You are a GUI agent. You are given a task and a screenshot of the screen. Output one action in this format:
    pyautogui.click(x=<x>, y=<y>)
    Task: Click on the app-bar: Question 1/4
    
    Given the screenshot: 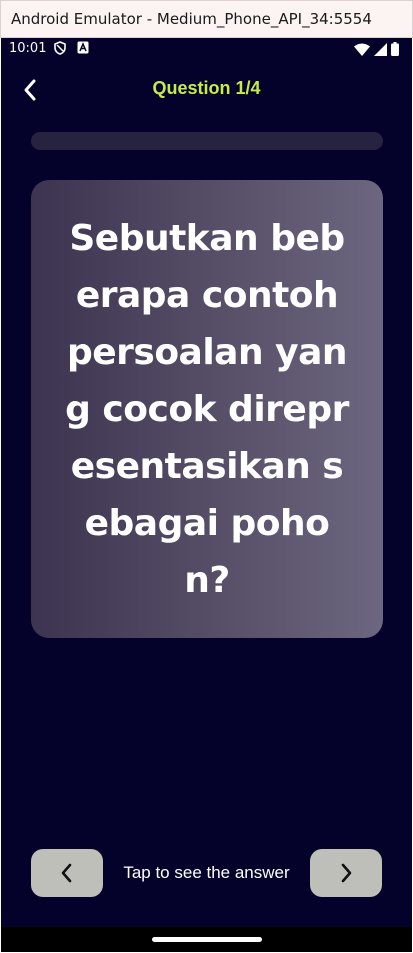 What is the action you would take?
    pyautogui.click(x=206, y=90)
    